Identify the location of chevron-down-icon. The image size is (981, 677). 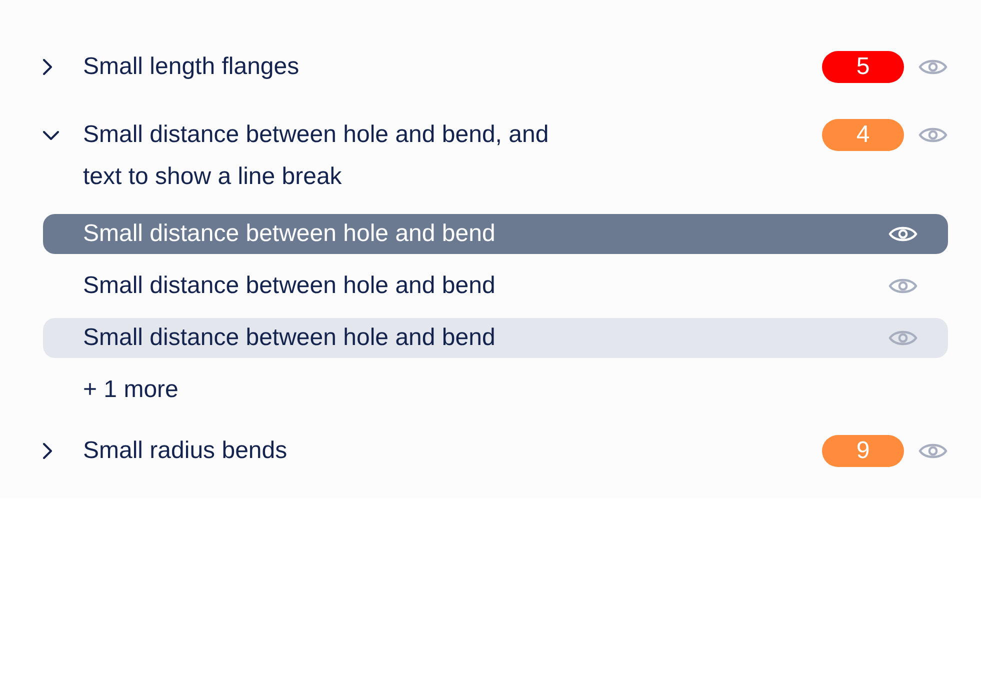
(51, 135).